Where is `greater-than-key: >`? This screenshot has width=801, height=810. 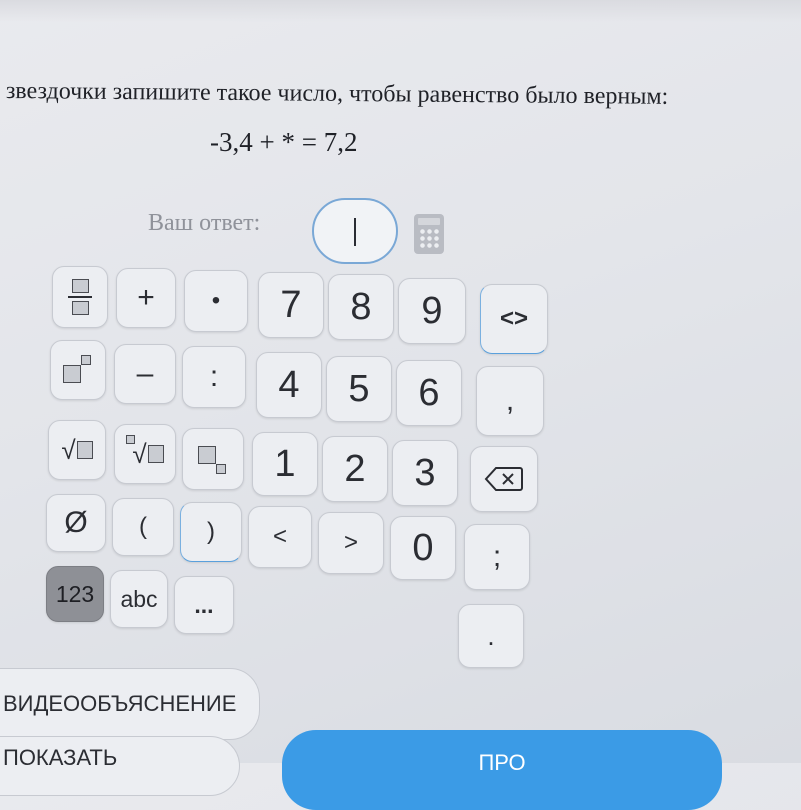
greater-than-key: > is located at coordinates (351, 543).